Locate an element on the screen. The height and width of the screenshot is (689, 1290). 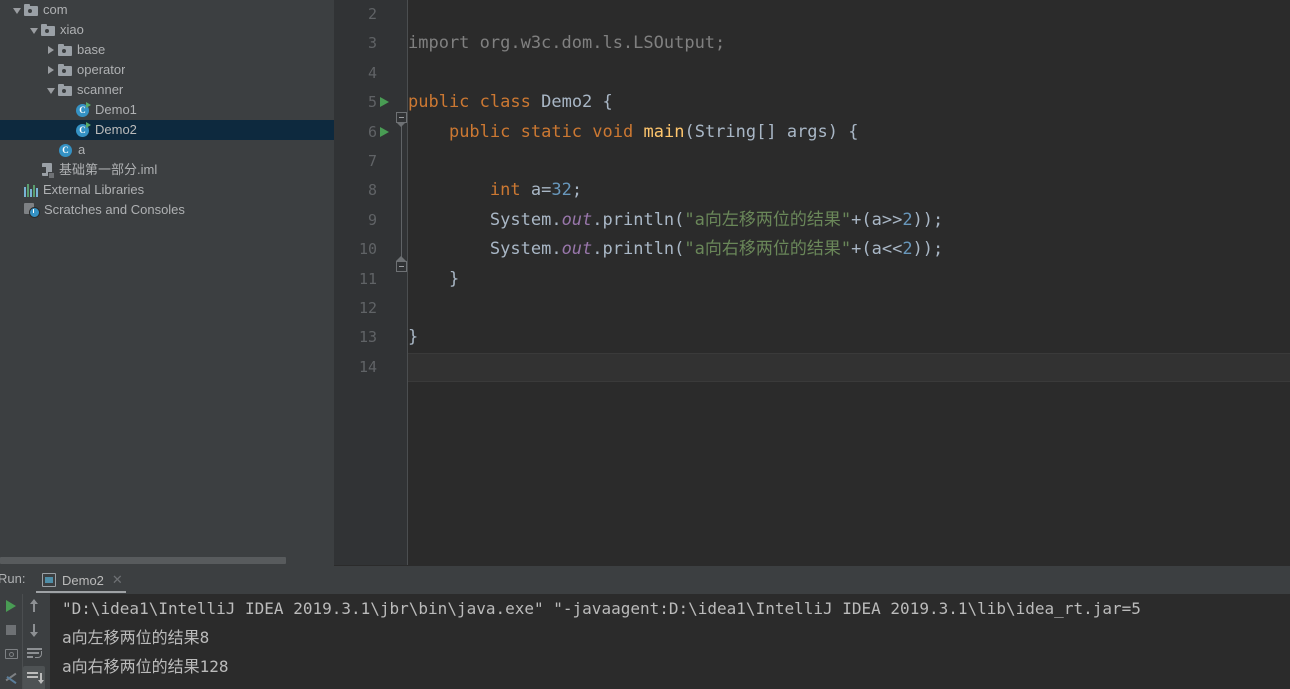
next-occurrence-button is located at coordinates (34, 630).